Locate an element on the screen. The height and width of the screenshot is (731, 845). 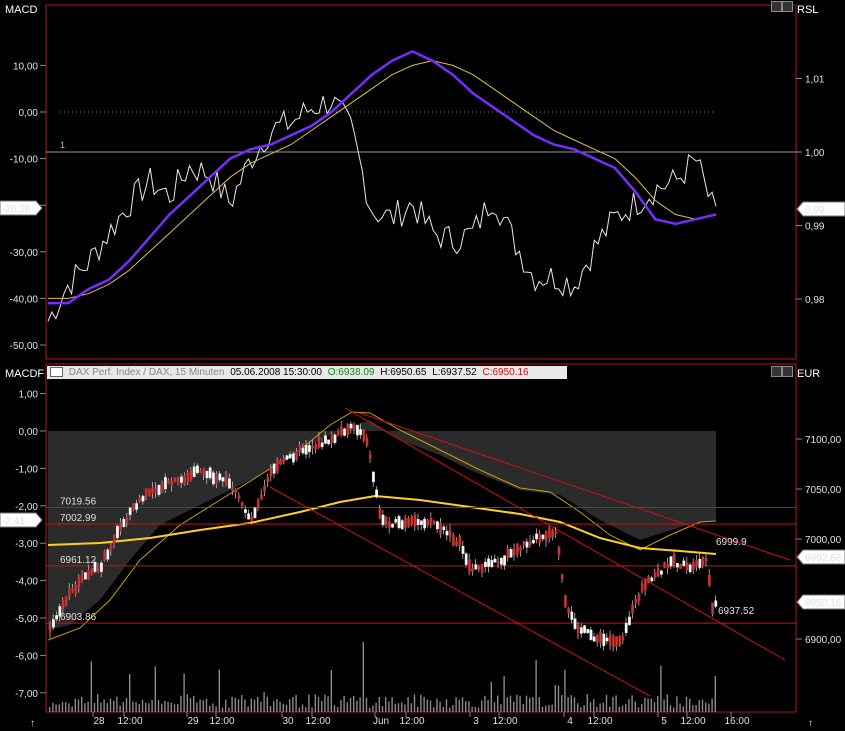
minimize-icon is located at coordinates (776, 6).